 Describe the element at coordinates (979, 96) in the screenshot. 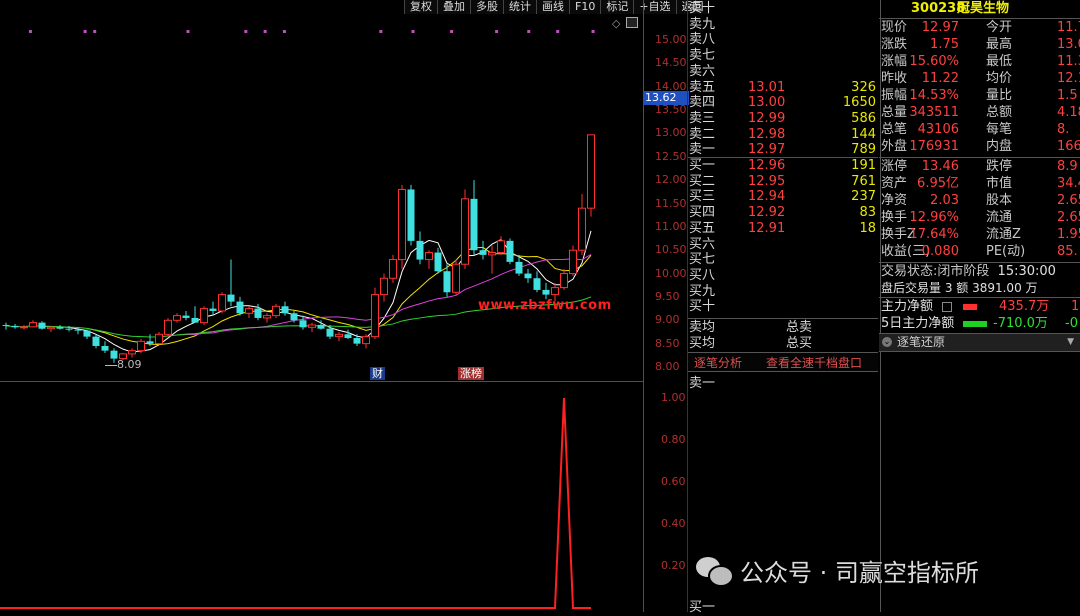

I see `quote-row: 振幅 14.53% 量比 1.5` at that location.